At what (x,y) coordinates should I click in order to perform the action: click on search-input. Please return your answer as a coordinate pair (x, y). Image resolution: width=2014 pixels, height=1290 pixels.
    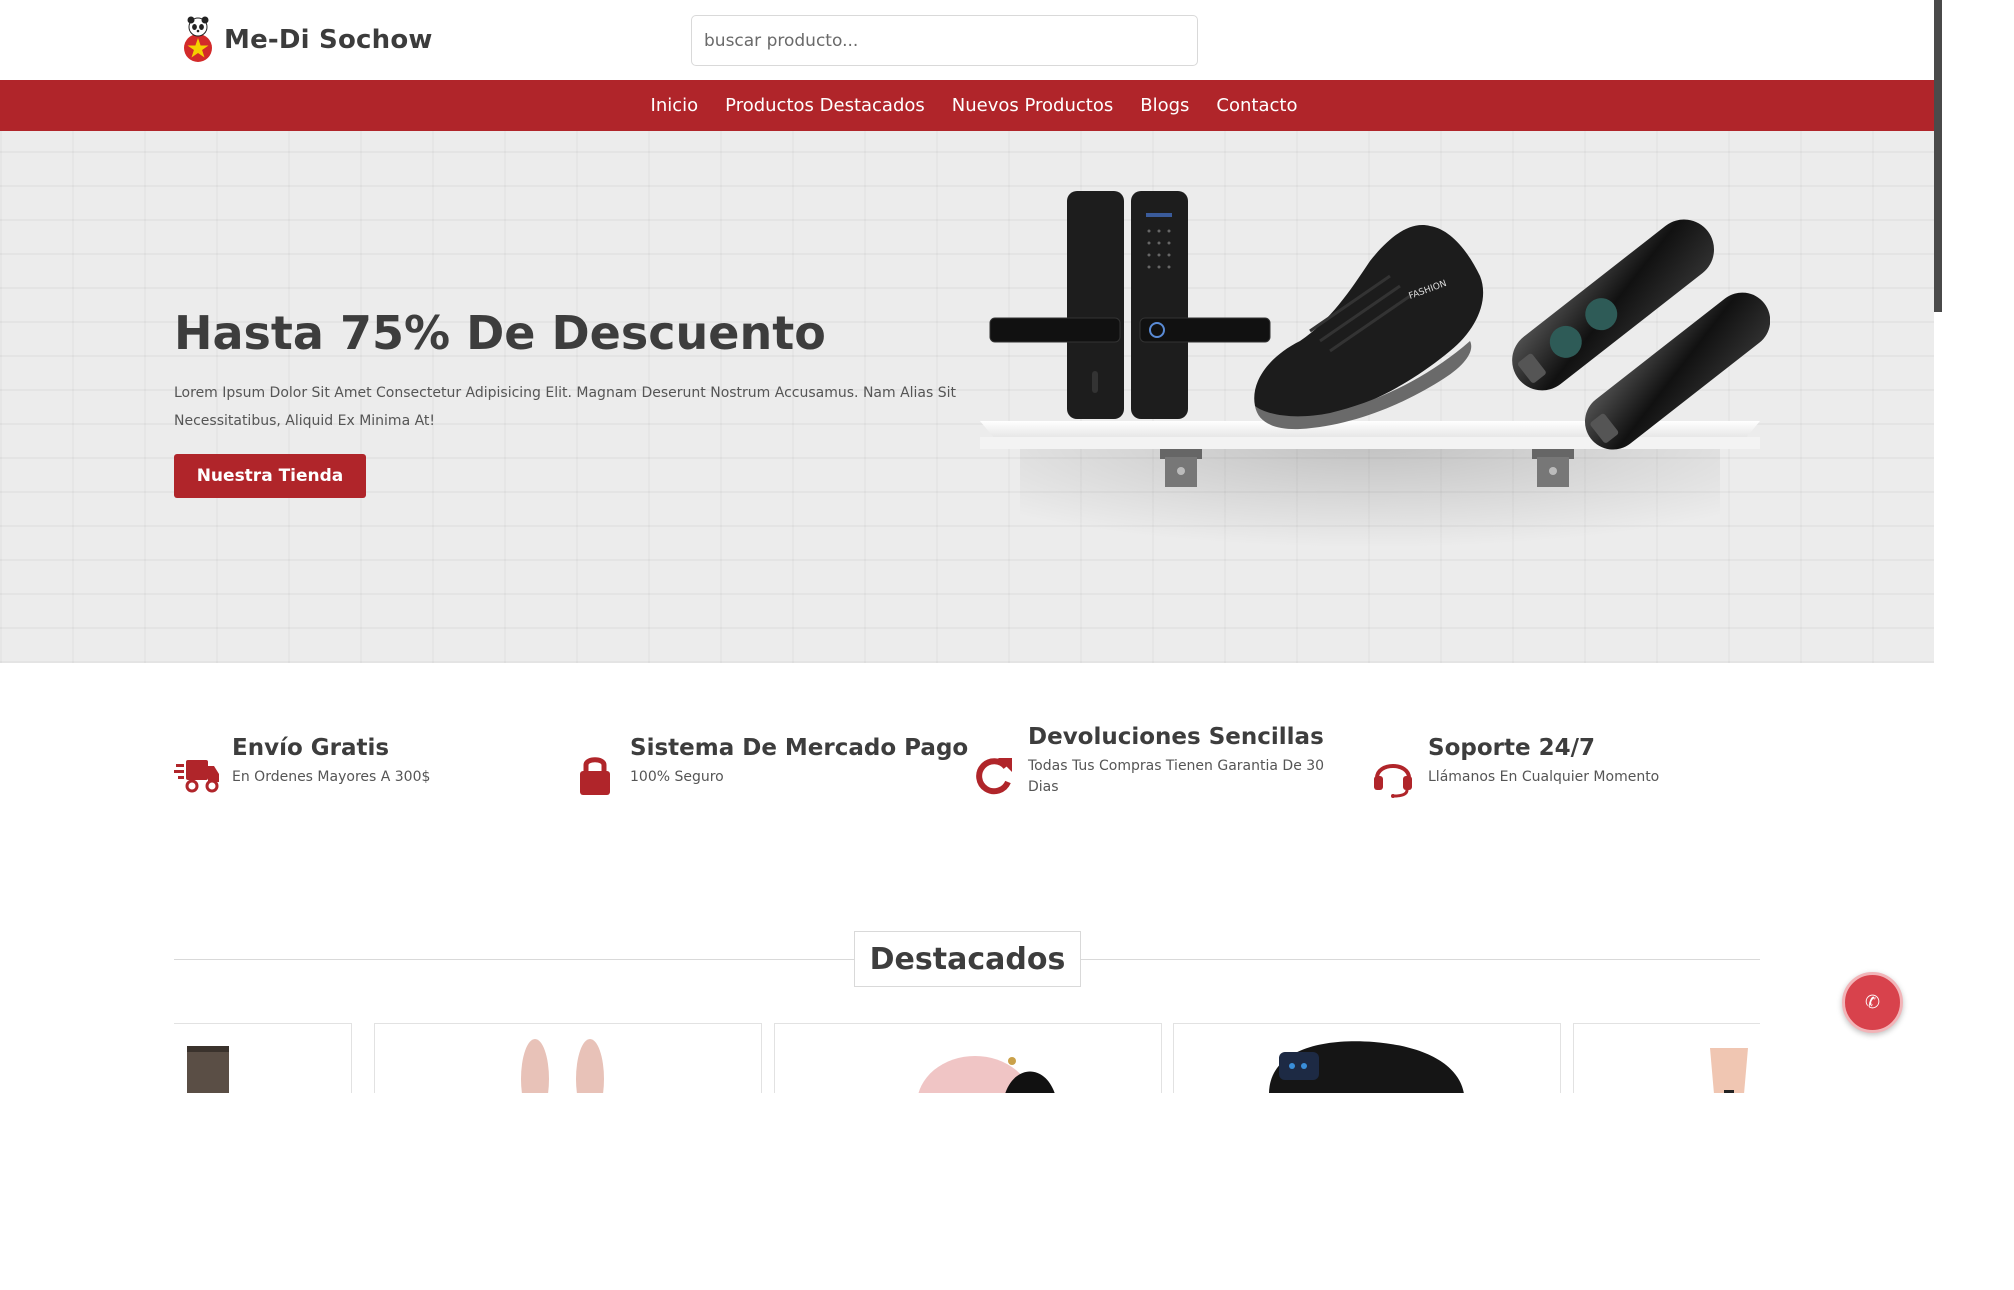
    Looking at the image, I should click on (944, 40).